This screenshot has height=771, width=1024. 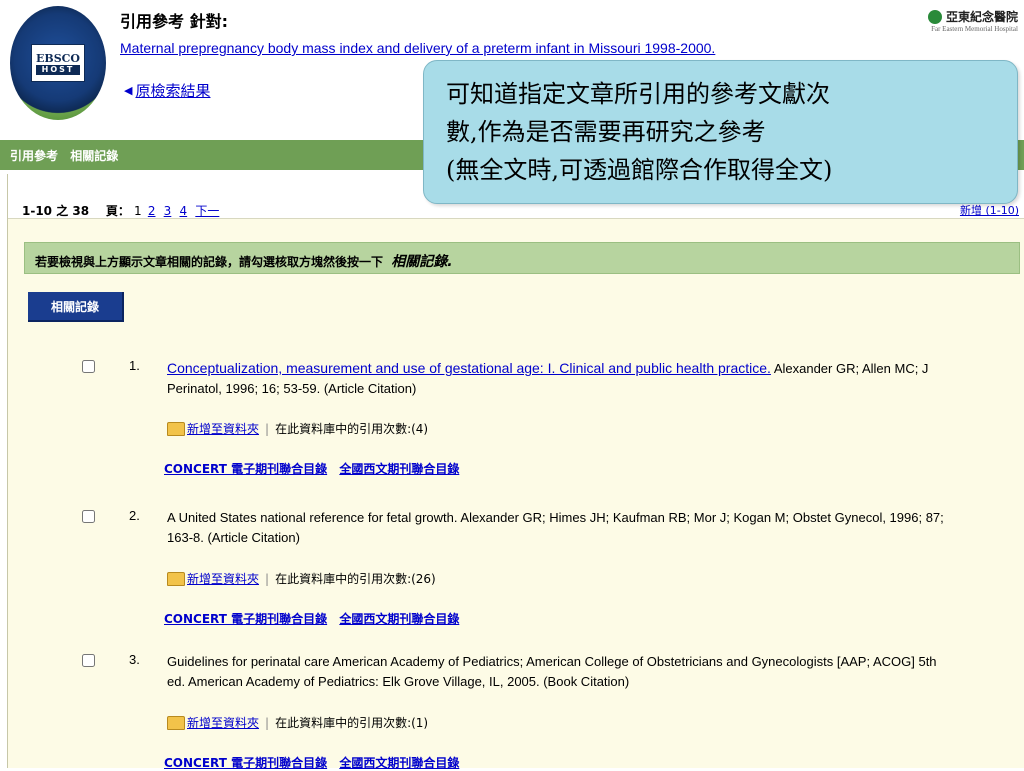 I want to click on back-arrow-icon: ◀, so click(x=128, y=90).